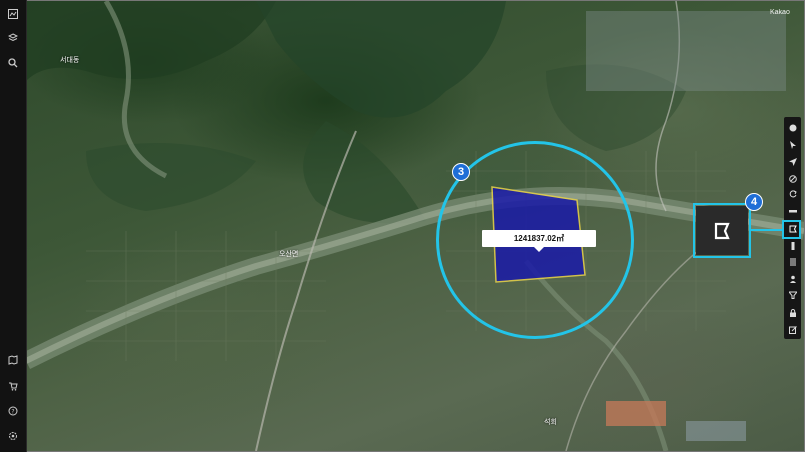 Image resolution: width=805 pixels, height=452 pixels. Describe the element at coordinates (792, 144) in the screenshot. I see `pointer-icon` at that location.